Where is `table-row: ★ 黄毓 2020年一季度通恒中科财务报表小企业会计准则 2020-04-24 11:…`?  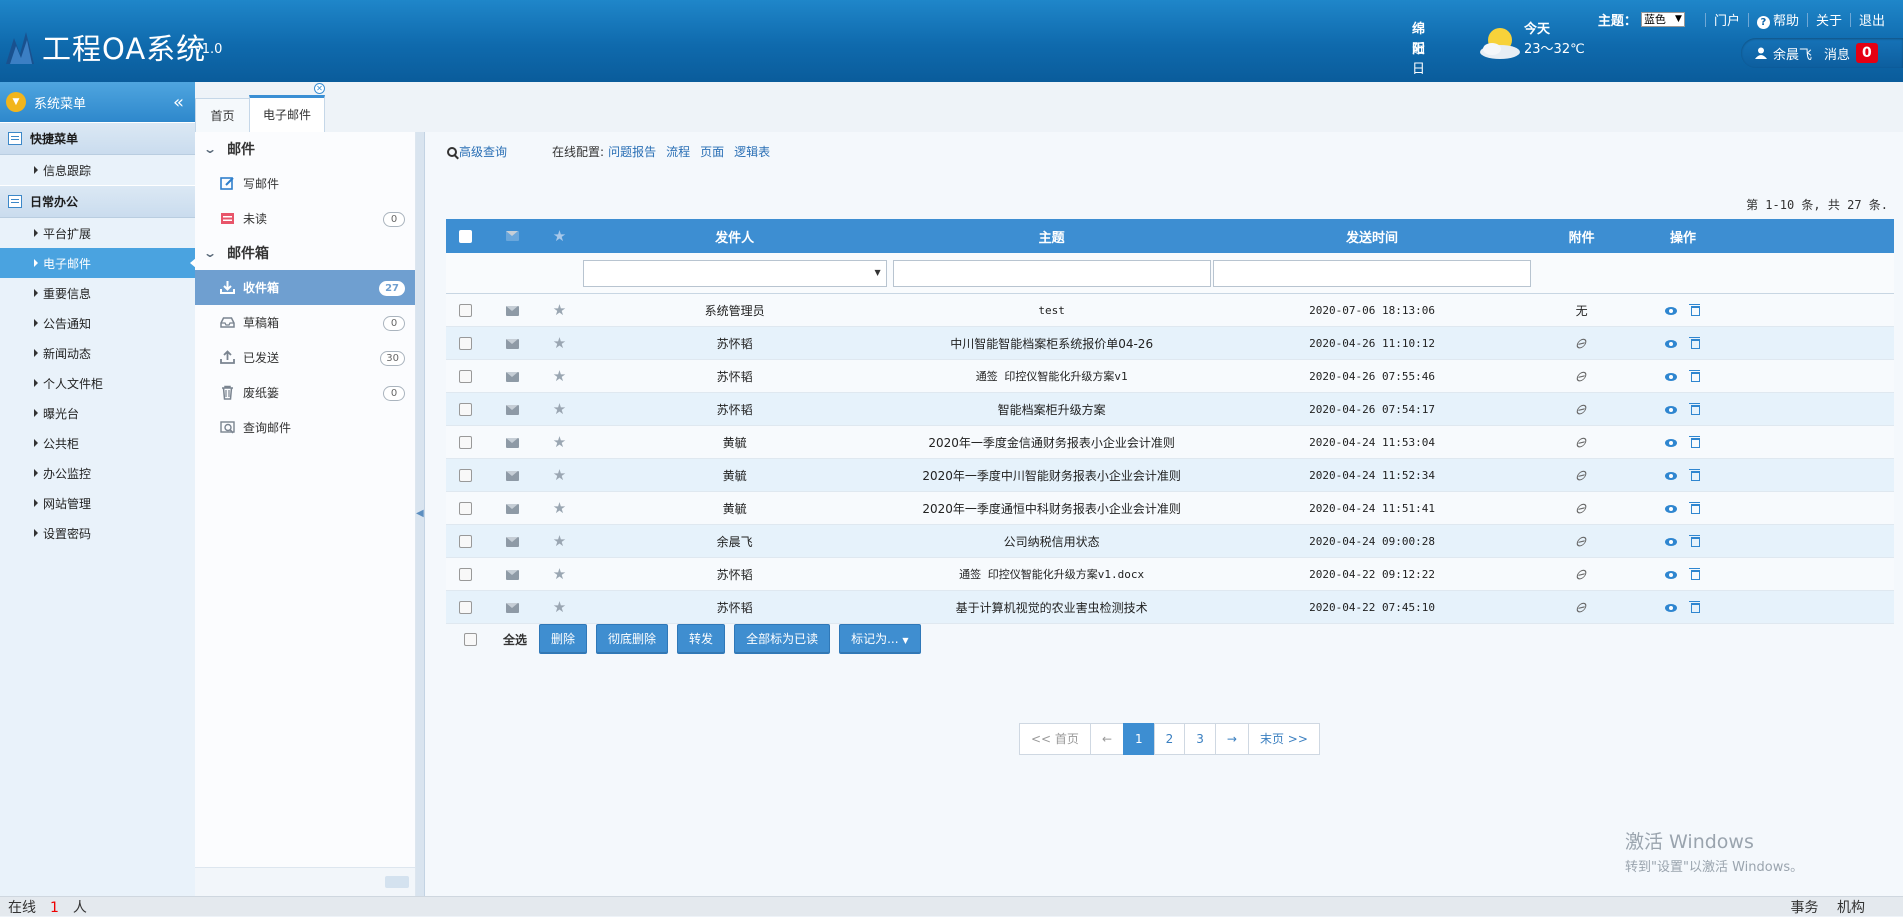
table-row: ★ 黄毓 2020年一季度通恒中科财务报表小企业会计准则 2020-04-24 11:… is located at coordinates (1170, 508).